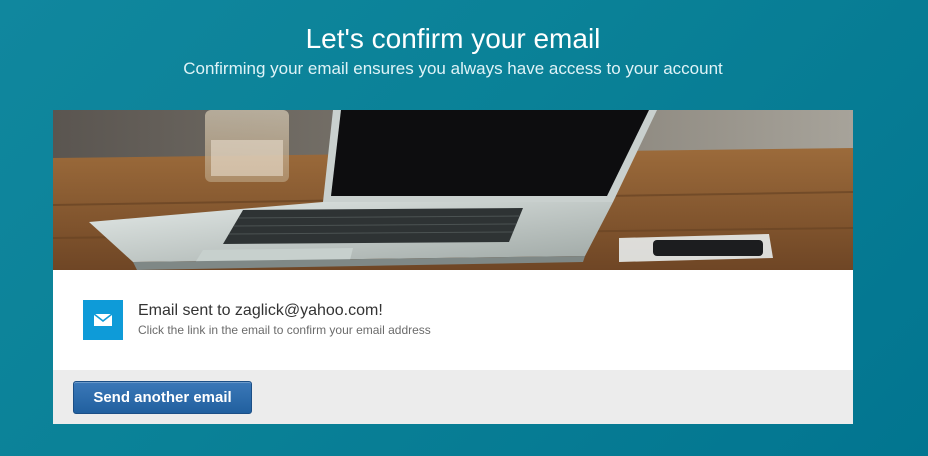  What do you see at coordinates (103, 320) in the screenshot?
I see `envelope-icon` at bounding box center [103, 320].